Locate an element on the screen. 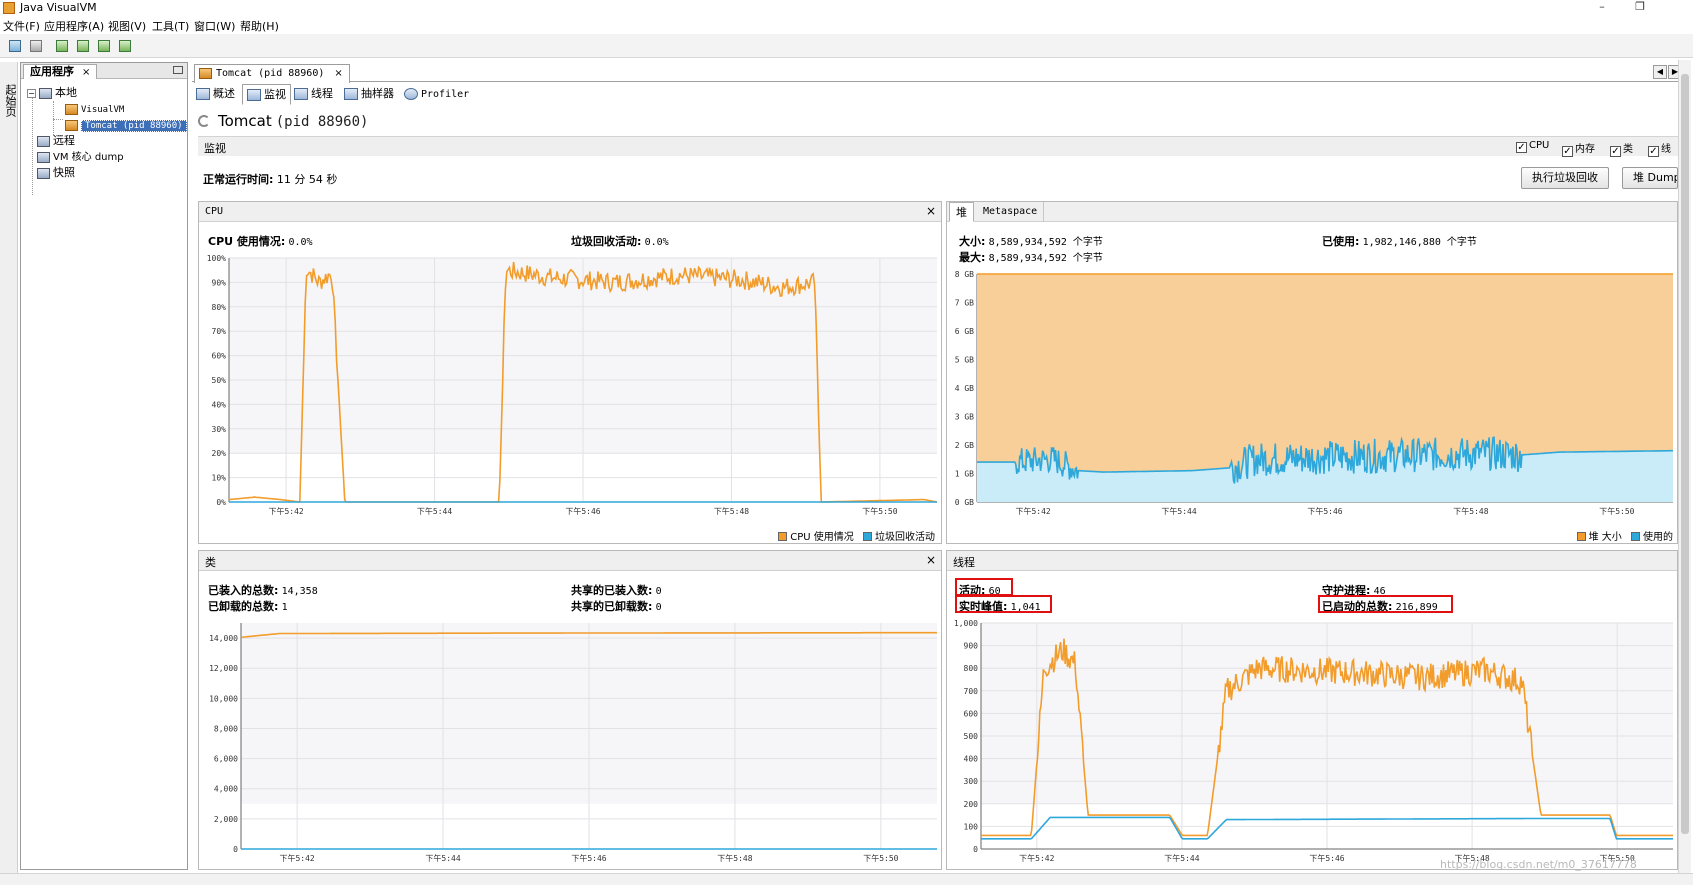 This screenshot has width=1693, height=885. heap-dump-toolbar-button is located at coordinates (62, 46).